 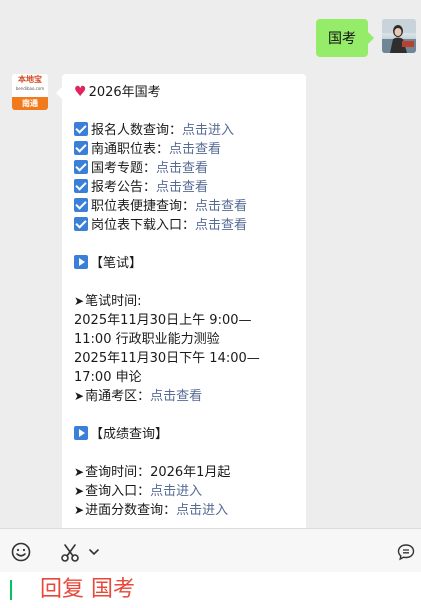 What do you see at coordinates (158, 472) in the screenshot?
I see `score-time-text: 查询时间：2026年1月起` at bounding box center [158, 472].